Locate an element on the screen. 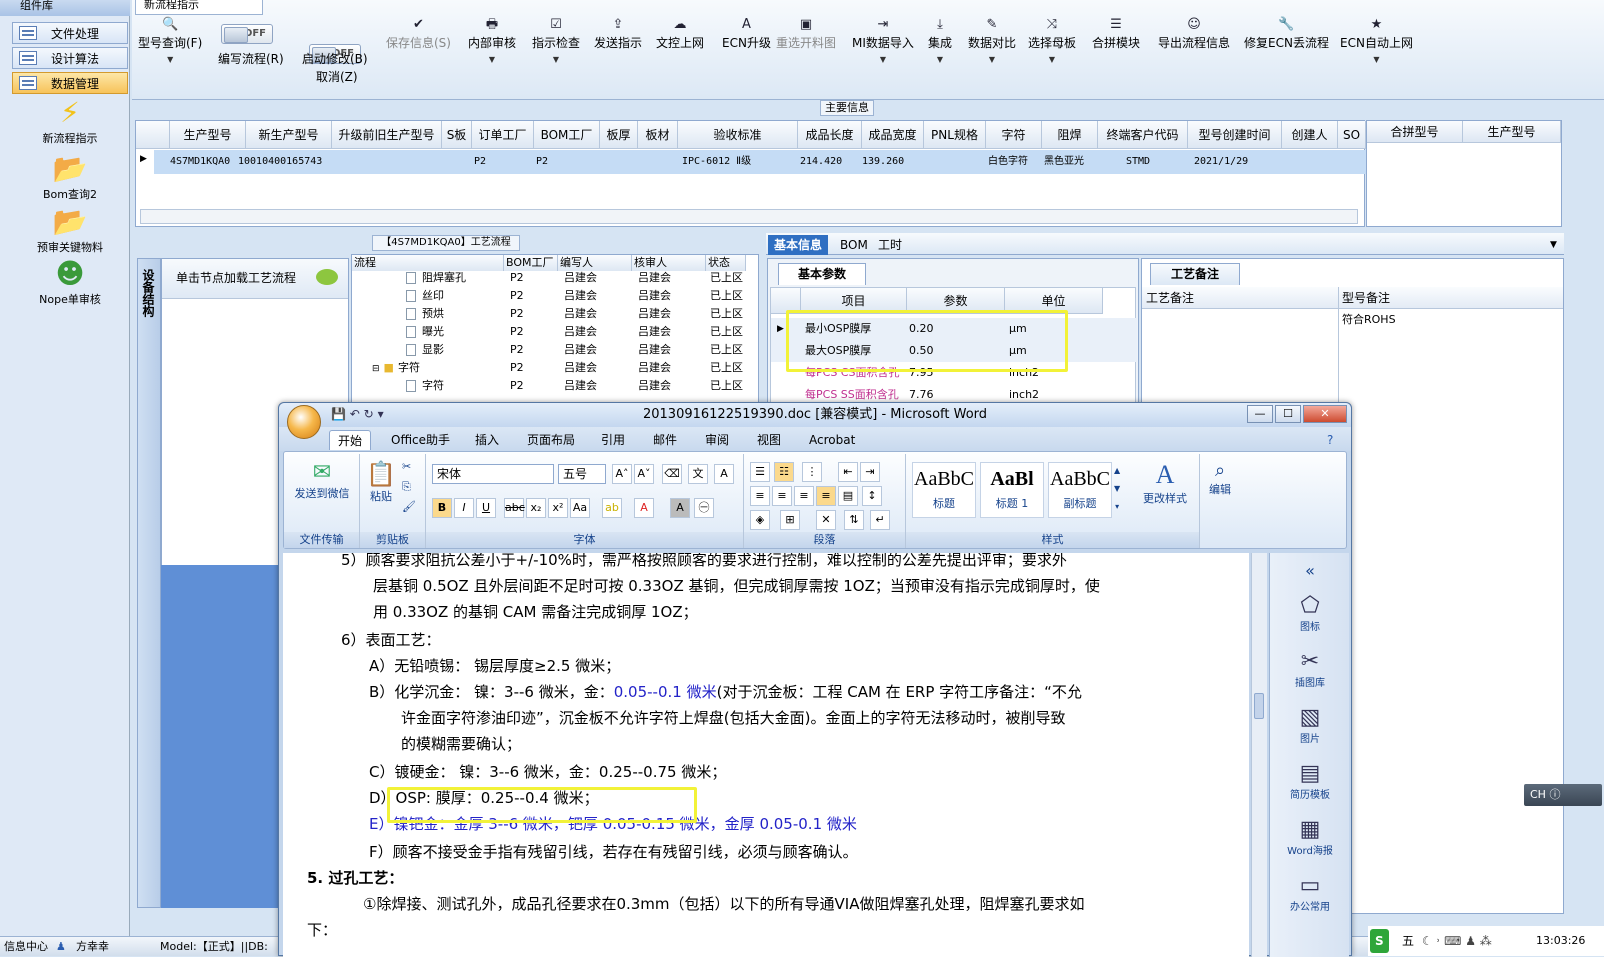  tab-hours: 工时 is located at coordinates (890, 245).